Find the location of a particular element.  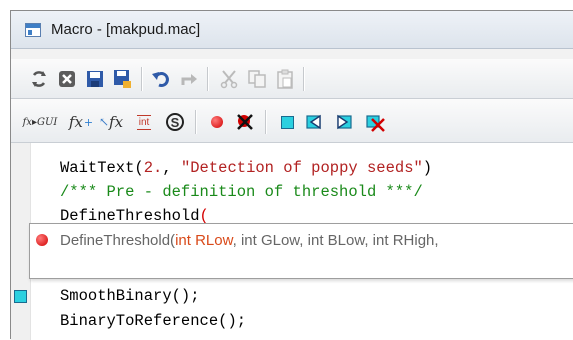

clipboard-icon is located at coordinates (285, 79).